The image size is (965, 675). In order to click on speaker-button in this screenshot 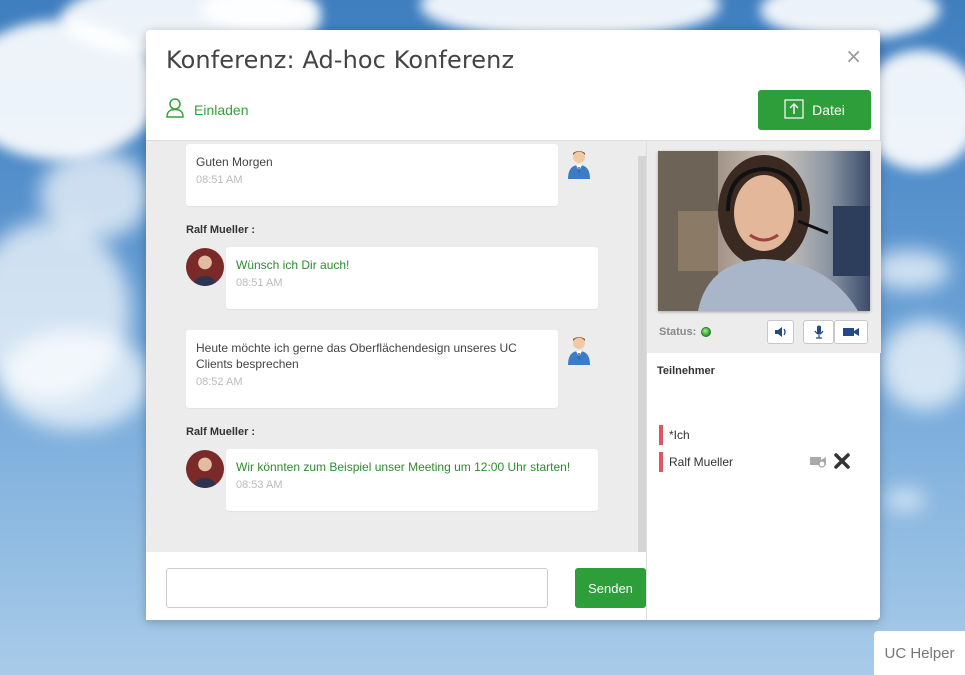, I will do `click(780, 332)`.